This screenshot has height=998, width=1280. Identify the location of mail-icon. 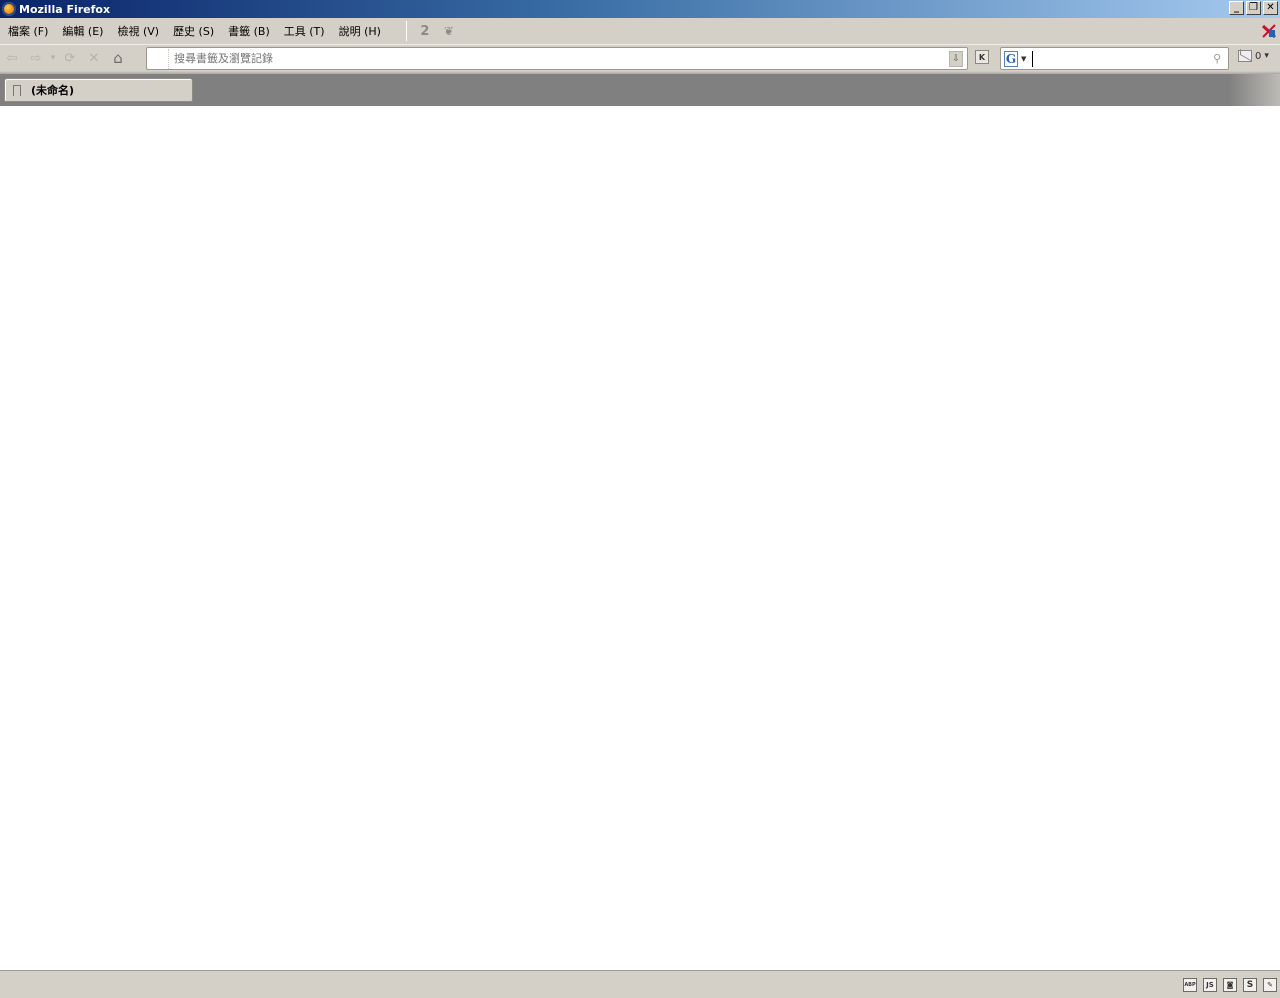
(1245, 56).